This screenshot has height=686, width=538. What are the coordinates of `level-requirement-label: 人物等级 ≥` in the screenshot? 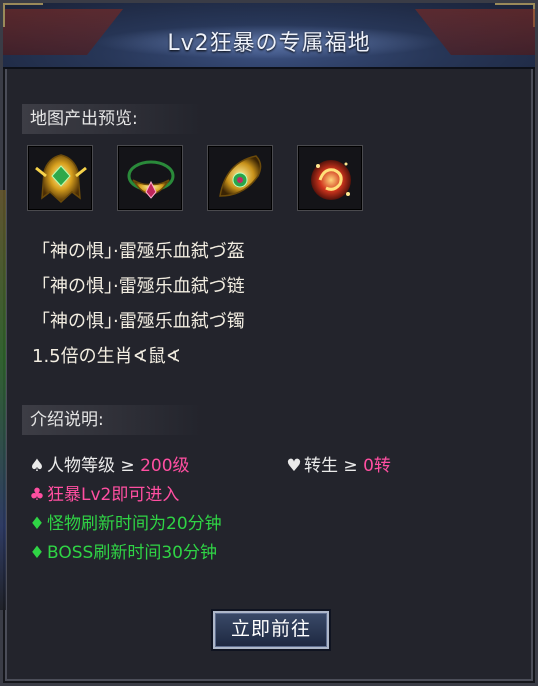 It's located at (94, 466).